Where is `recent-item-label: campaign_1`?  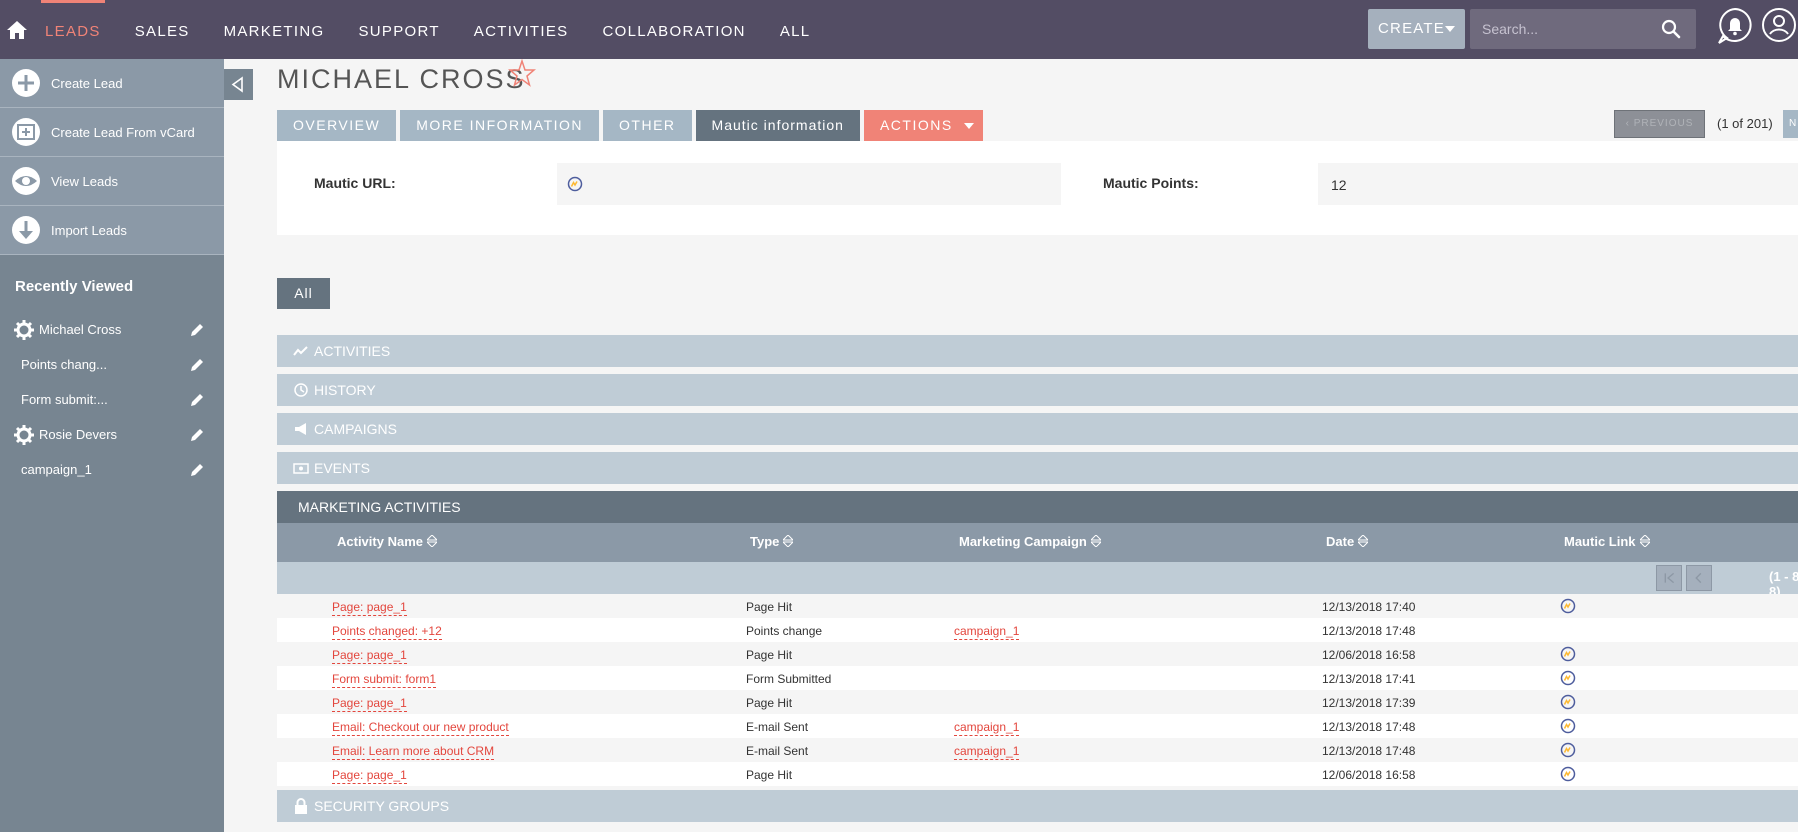
recent-item-label: campaign_1 is located at coordinates (56, 469).